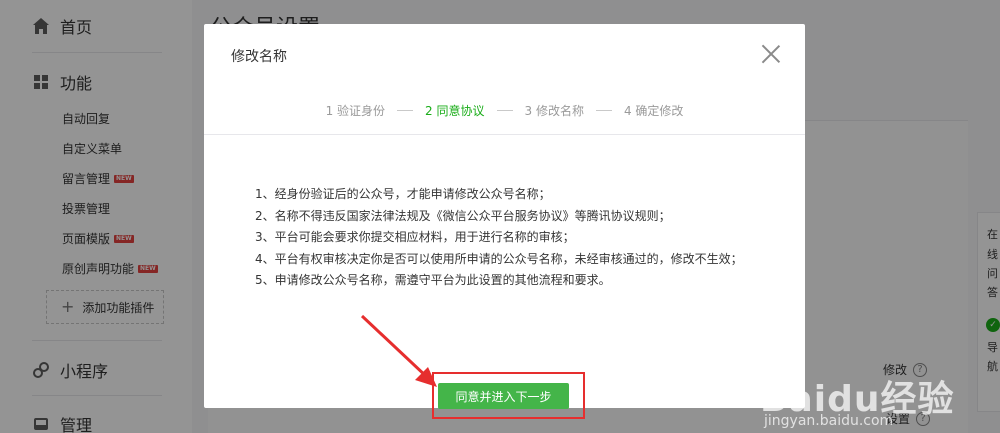 The width and height of the screenshot is (1000, 433). Describe the element at coordinates (503, 396) in the screenshot. I see `agree-and-continue-button: 同意并进入下一步` at that location.